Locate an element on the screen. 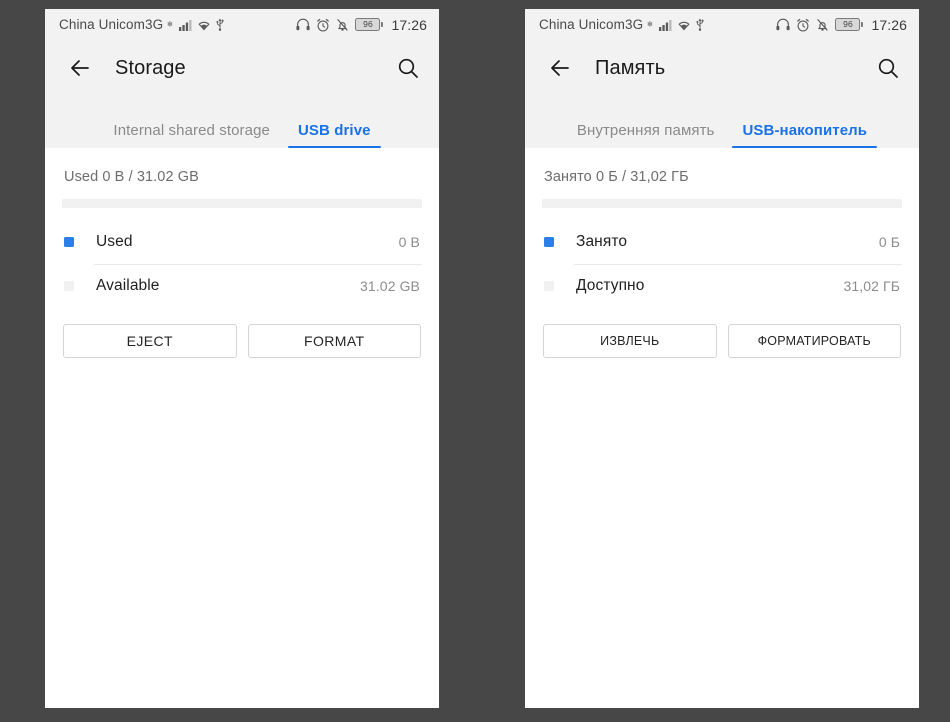 The width and height of the screenshot is (950, 722). storage-breakdown-list: Занято 0 Б Доступно 31,02 ГБ is located at coordinates (722, 264).